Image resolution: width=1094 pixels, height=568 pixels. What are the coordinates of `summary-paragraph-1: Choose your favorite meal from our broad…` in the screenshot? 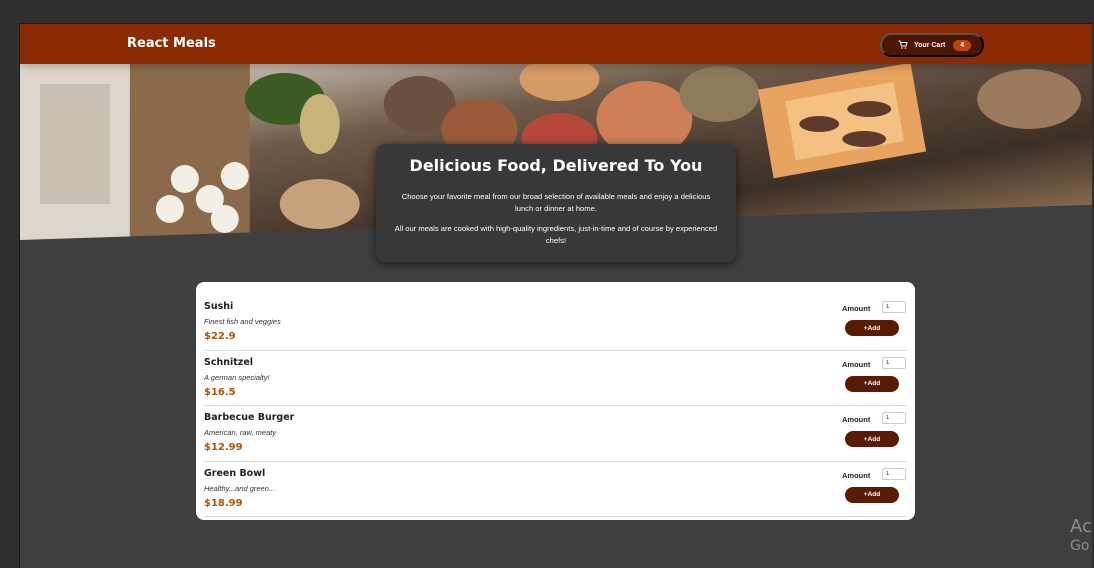 It's located at (556, 202).